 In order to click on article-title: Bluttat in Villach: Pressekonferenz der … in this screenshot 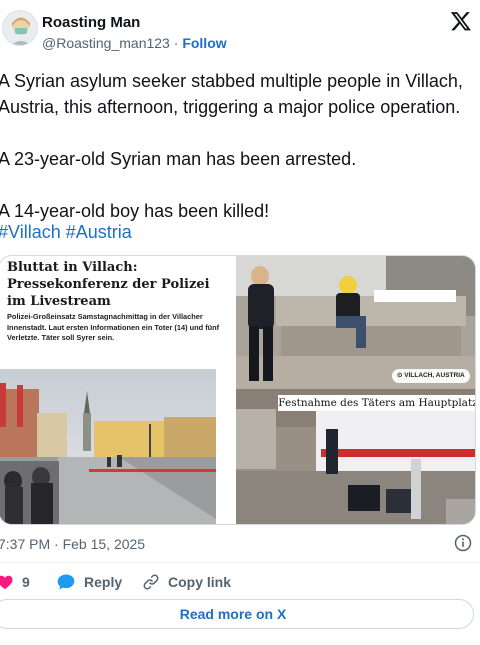, I will do `click(108, 284)`.